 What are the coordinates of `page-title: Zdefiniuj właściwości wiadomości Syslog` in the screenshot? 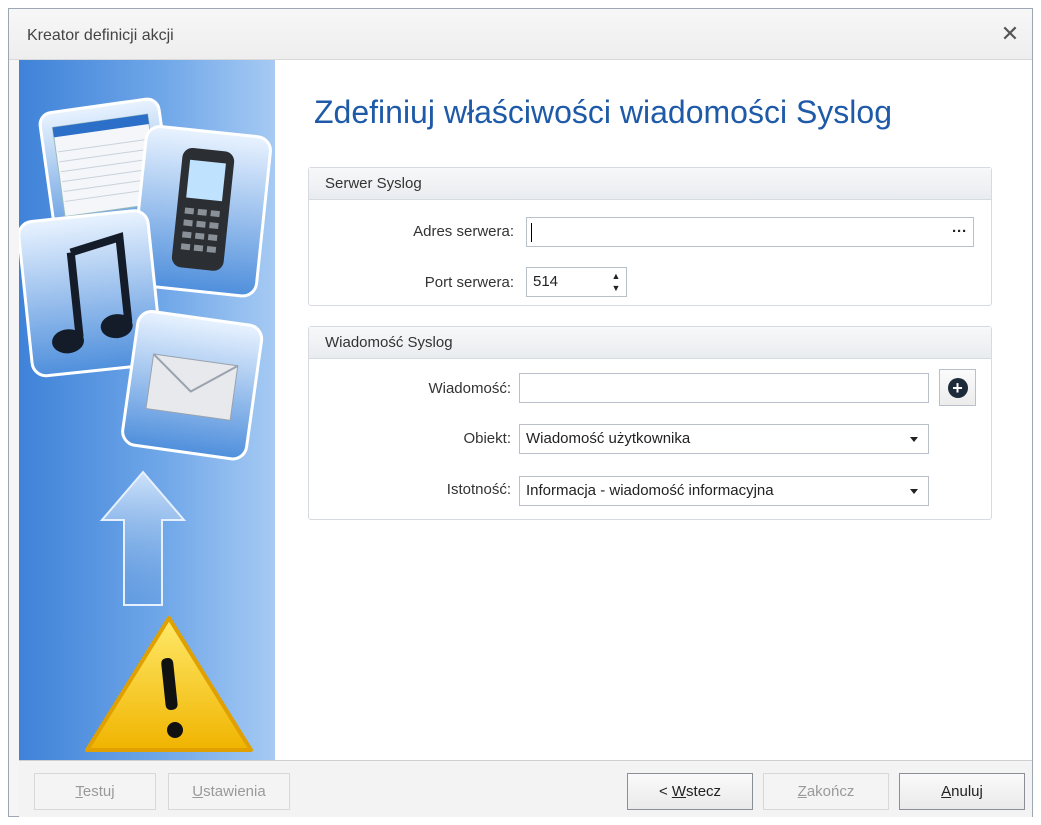 It's located at (603, 112).